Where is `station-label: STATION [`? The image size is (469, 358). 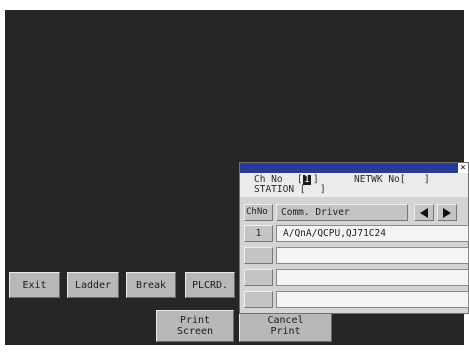 station-label: STATION [ is located at coordinates (280, 189).